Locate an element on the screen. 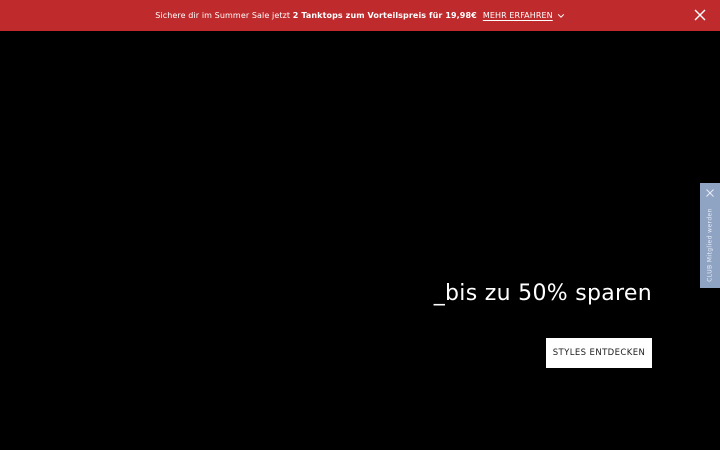 The image size is (720, 450). club-membership-tab: CLUB Mitglied werden is located at coordinates (710, 235).